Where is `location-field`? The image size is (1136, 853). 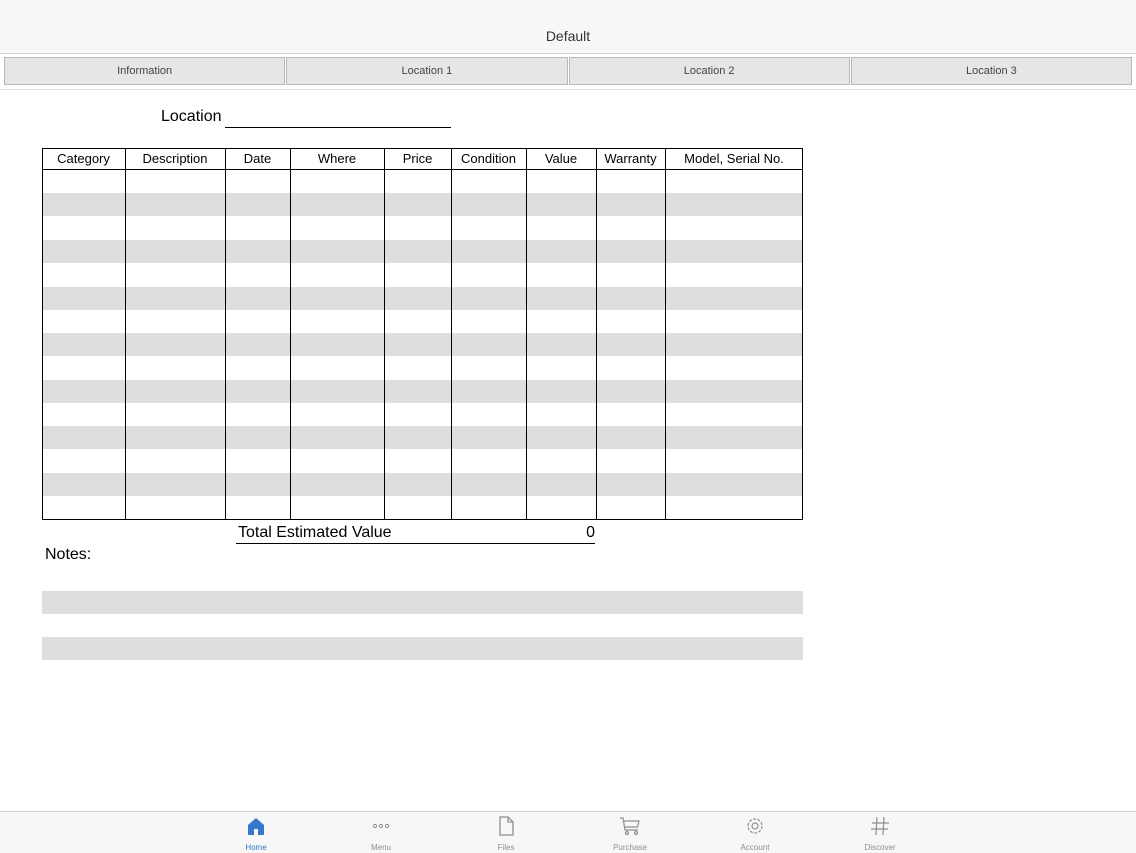 location-field is located at coordinates (338, 127).